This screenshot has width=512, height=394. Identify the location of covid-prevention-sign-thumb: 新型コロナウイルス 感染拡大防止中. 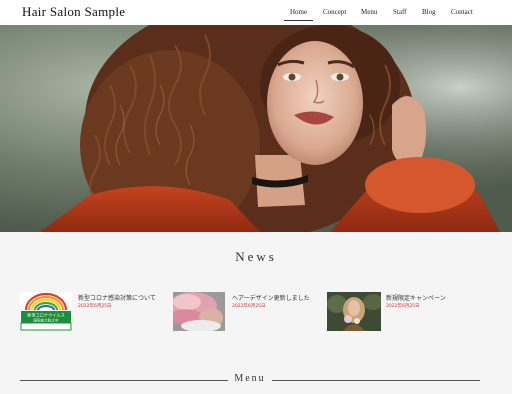
(46, 311).